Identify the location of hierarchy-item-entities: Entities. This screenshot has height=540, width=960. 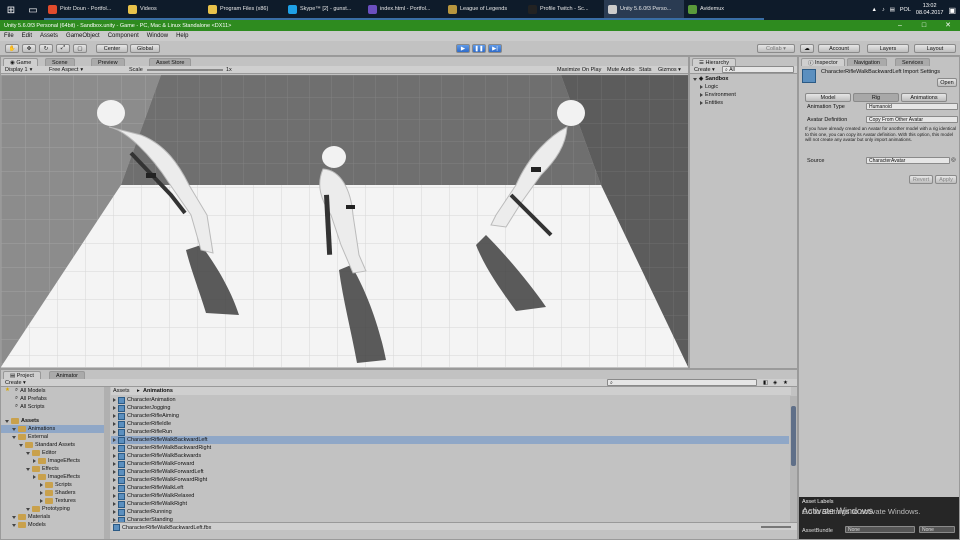
(711, 103).